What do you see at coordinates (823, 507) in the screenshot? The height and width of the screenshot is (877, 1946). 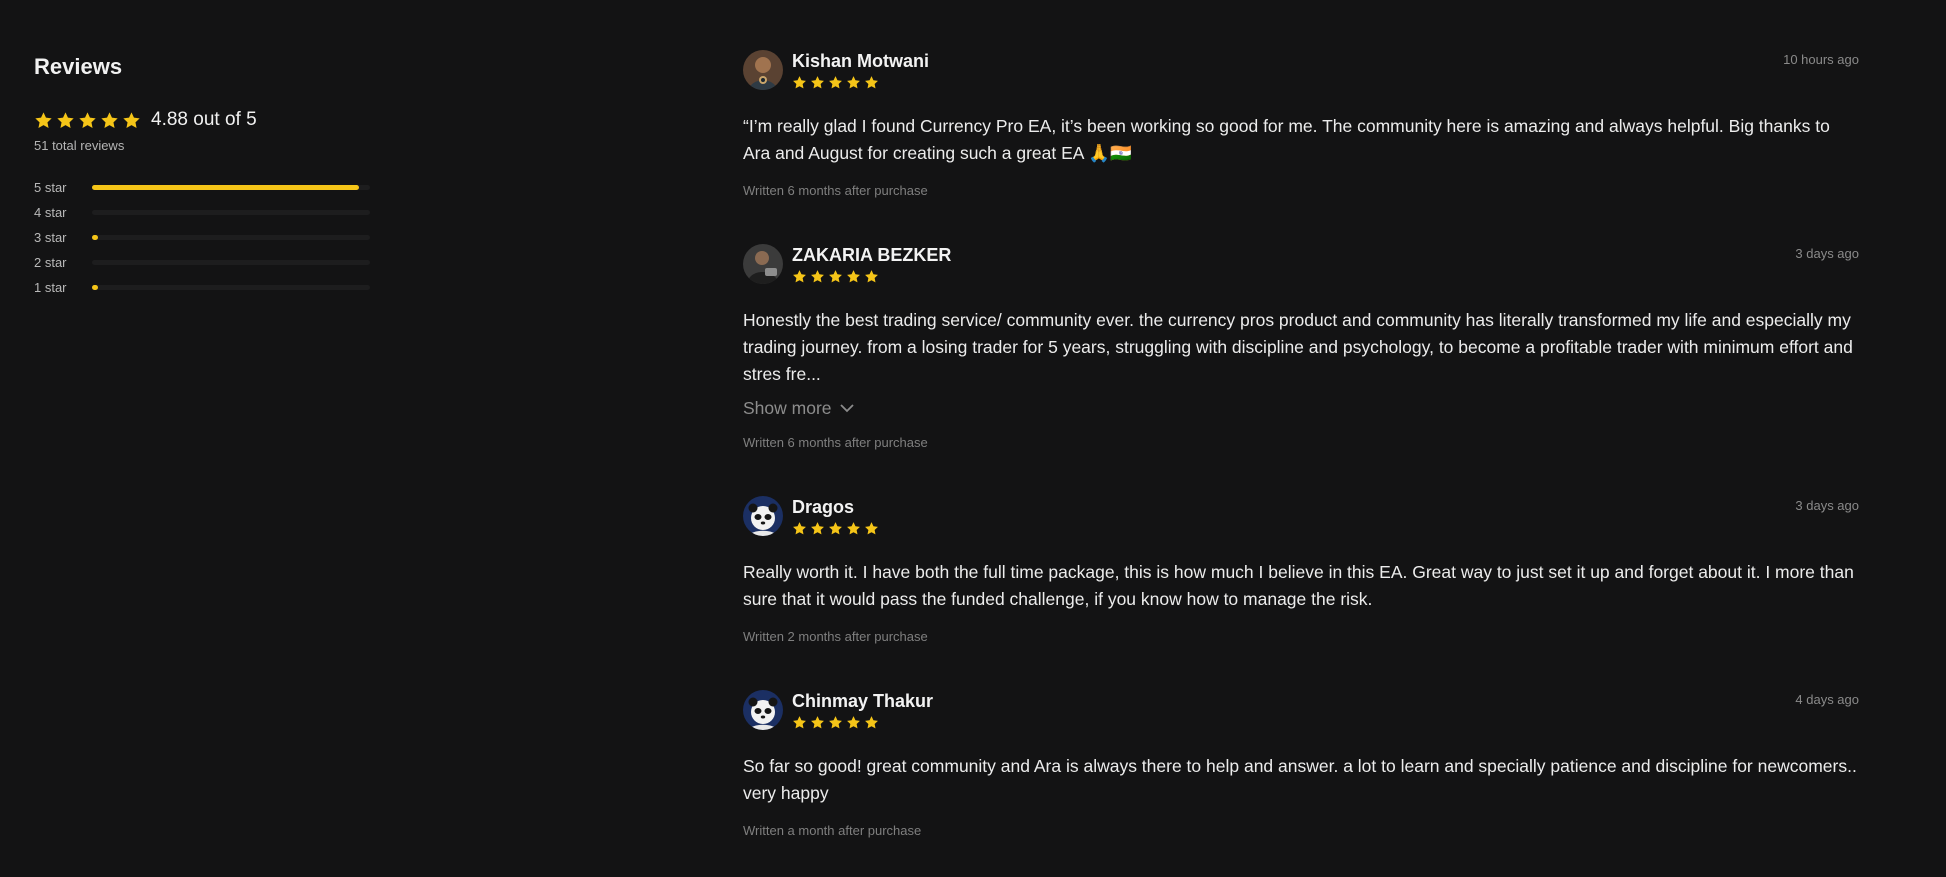 I see `reviewer-name: Dragos` at bounding box center [823, 507].